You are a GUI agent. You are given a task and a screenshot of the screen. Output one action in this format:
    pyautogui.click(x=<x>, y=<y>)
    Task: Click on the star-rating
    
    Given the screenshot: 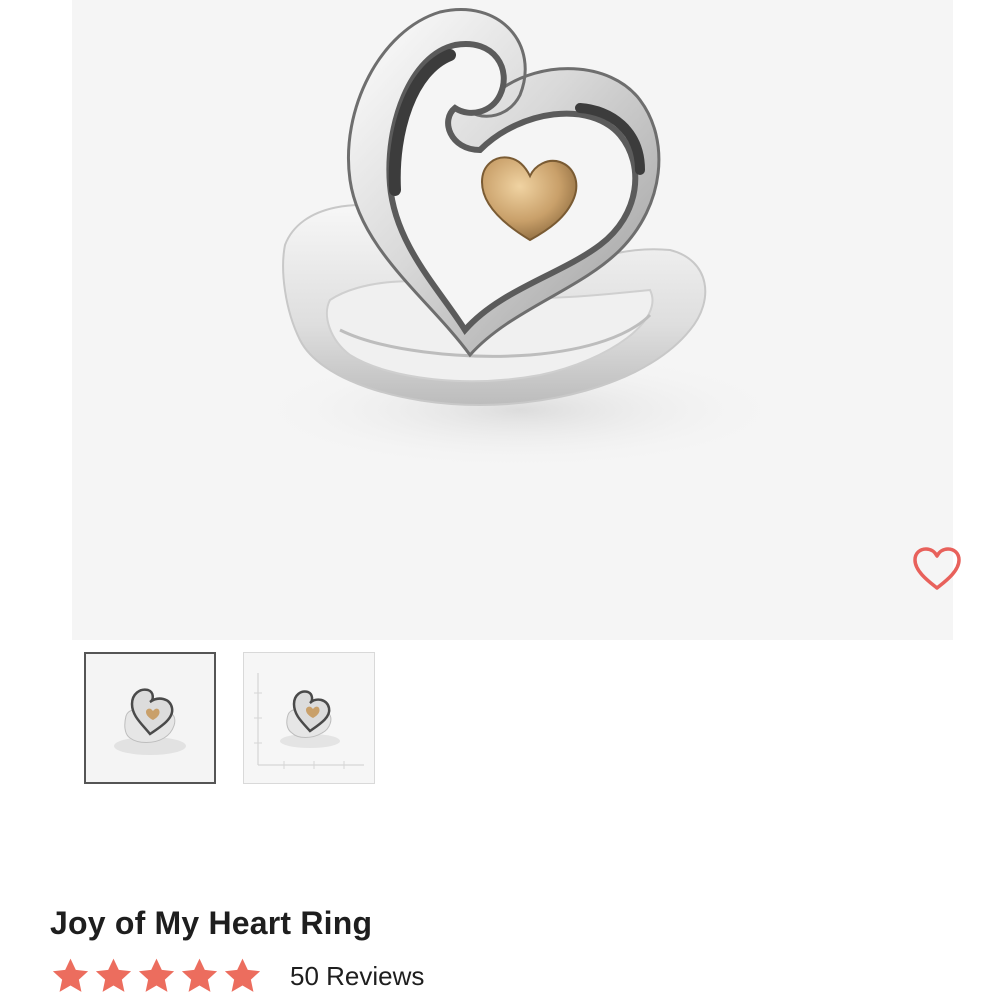 What is the action you would take?
    pyautogui.click(x=156, y=976)
    